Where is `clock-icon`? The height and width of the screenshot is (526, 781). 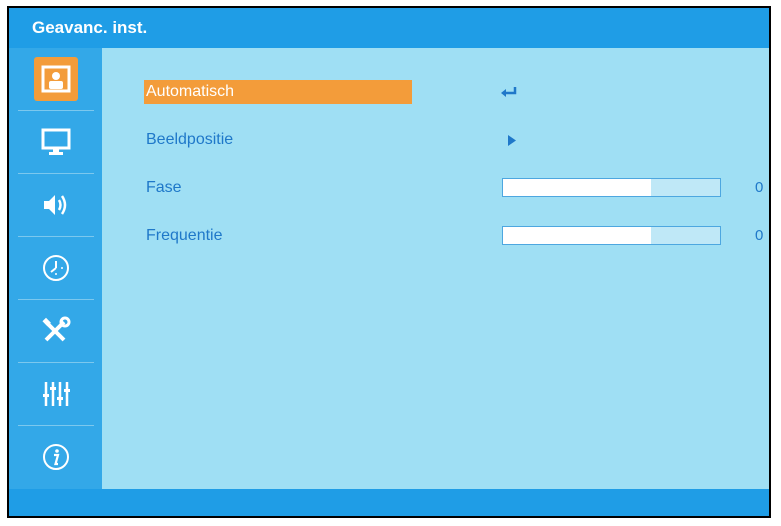 clock-icon is located at coordinates (56, 268).